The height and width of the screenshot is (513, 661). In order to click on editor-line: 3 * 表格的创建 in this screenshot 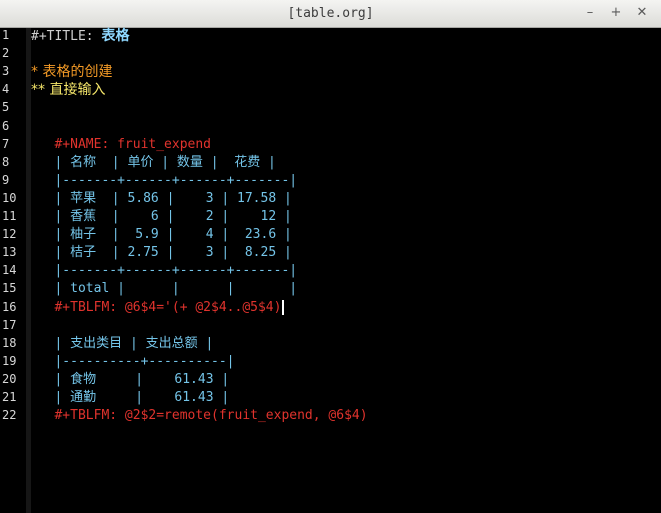, I will do `click(330, 72)`.